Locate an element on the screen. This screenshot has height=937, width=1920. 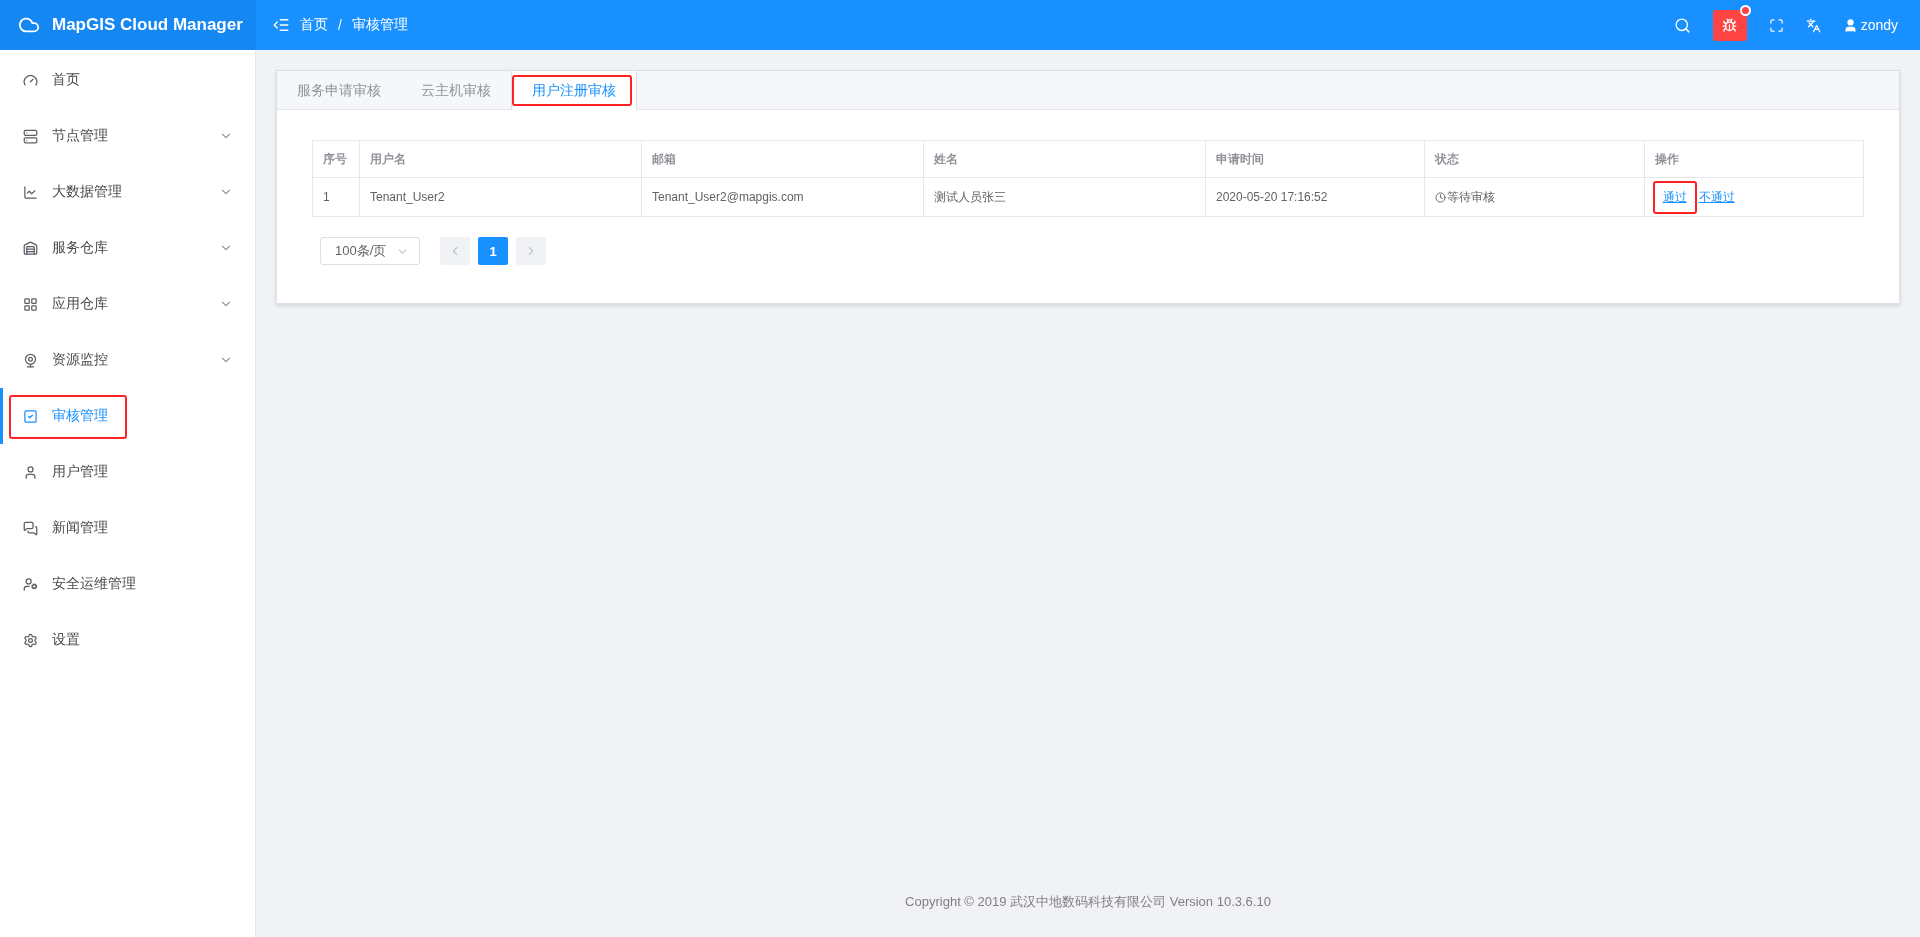
column-header: 申请时间 is located at coordinates (1315, 159).